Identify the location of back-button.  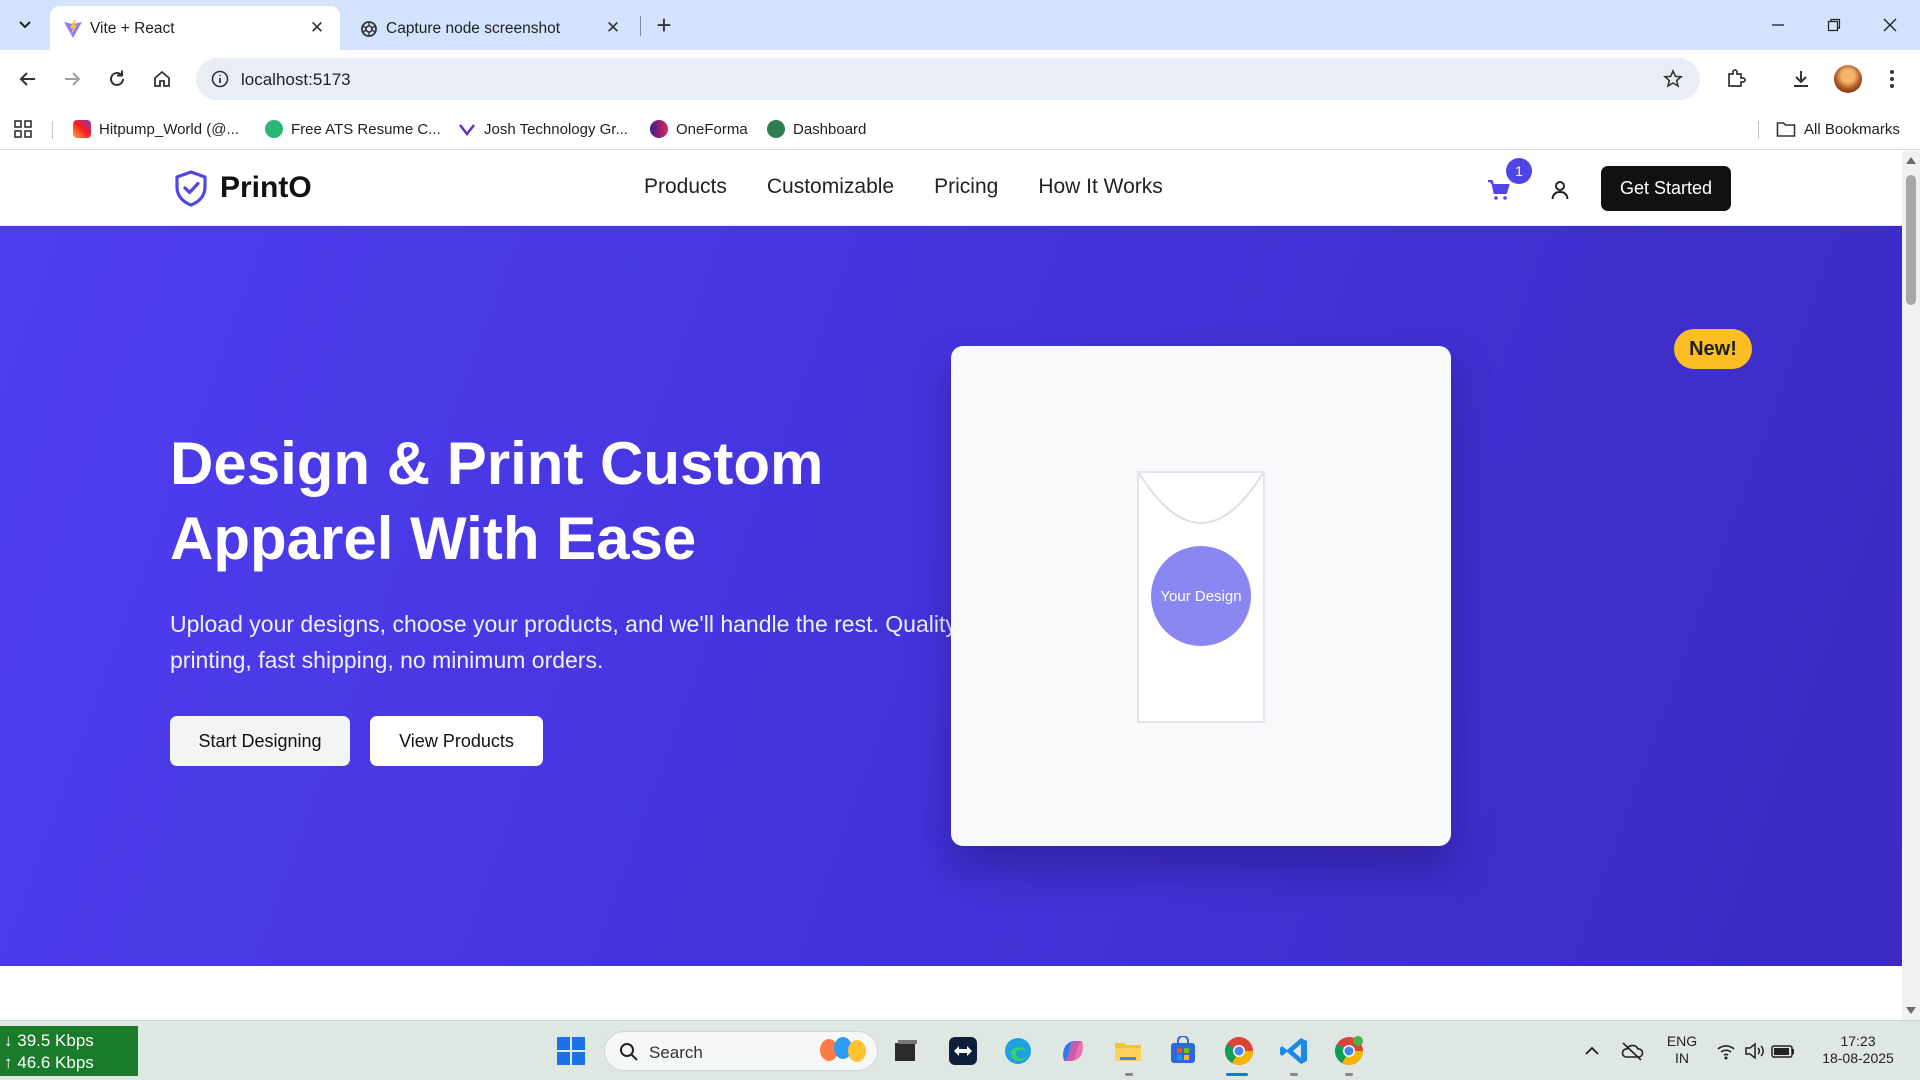
(28, 79).